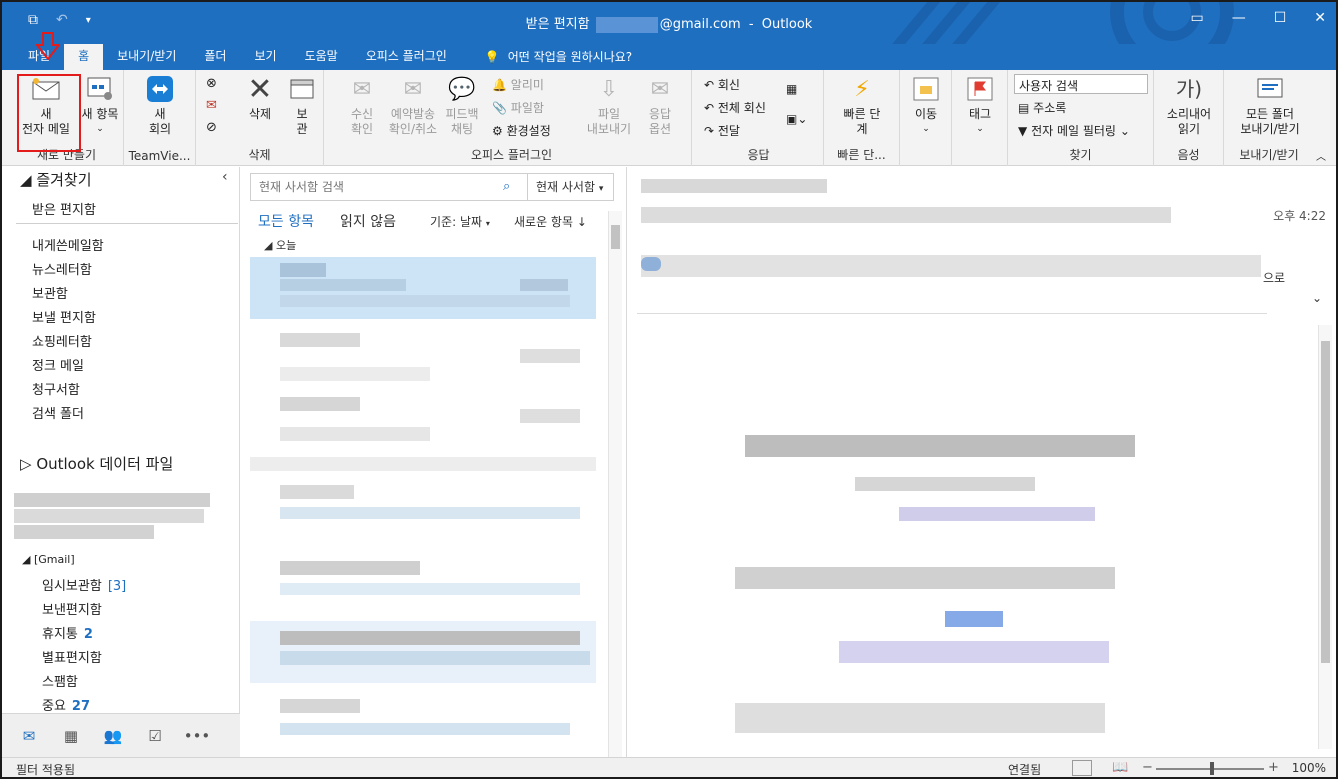 This screenshot has width=1338, height=779. What do you see at coordinates (558, 57) in the screenshot?
I see `tell-me-box: 💡 어떤 작업을 원하시나요?` at bounding box center [558, 57].